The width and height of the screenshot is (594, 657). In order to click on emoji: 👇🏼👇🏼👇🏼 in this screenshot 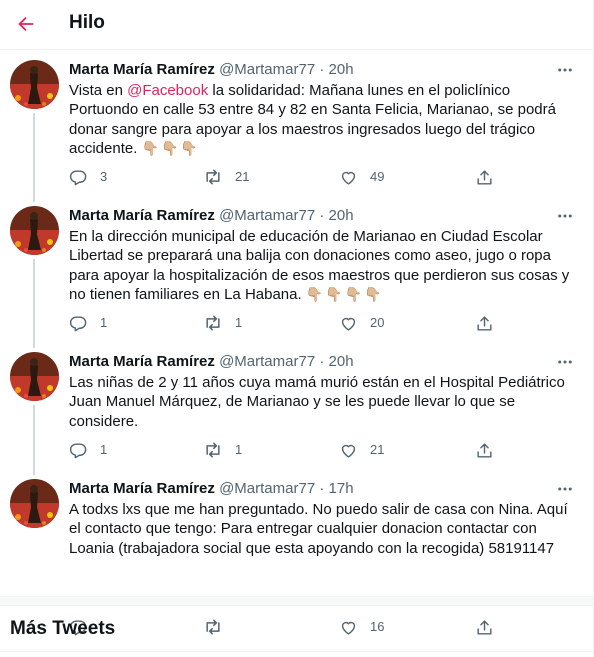, I will do `click(170, 148)`.